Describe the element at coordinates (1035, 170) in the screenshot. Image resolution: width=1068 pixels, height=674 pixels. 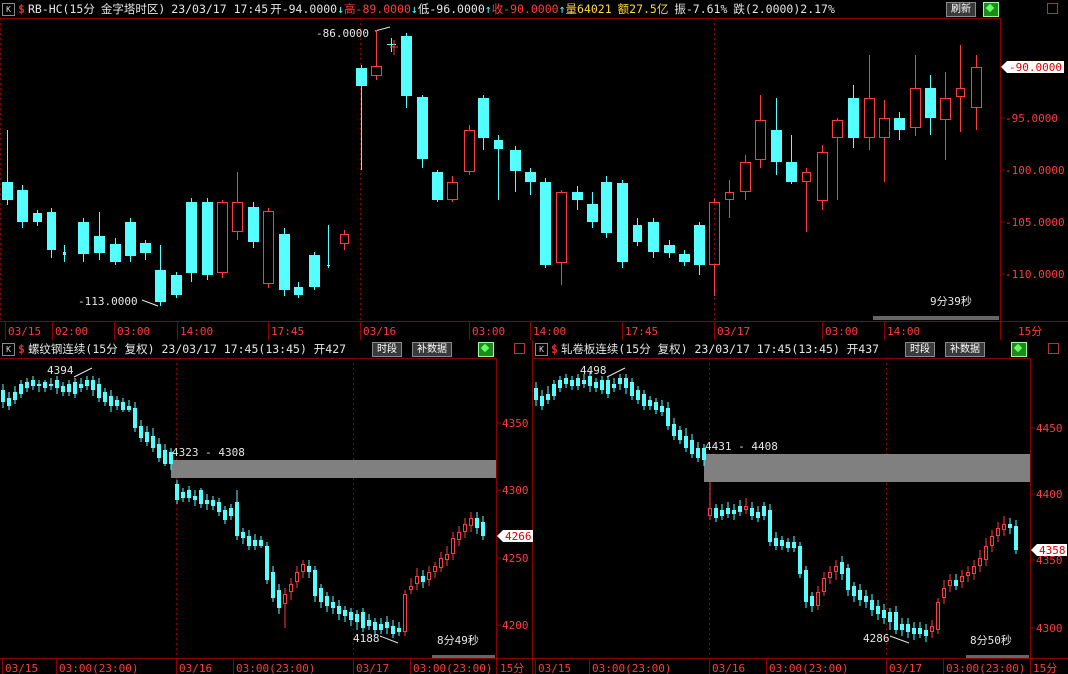
I see `y-tick-label: -100.0000` at that location.